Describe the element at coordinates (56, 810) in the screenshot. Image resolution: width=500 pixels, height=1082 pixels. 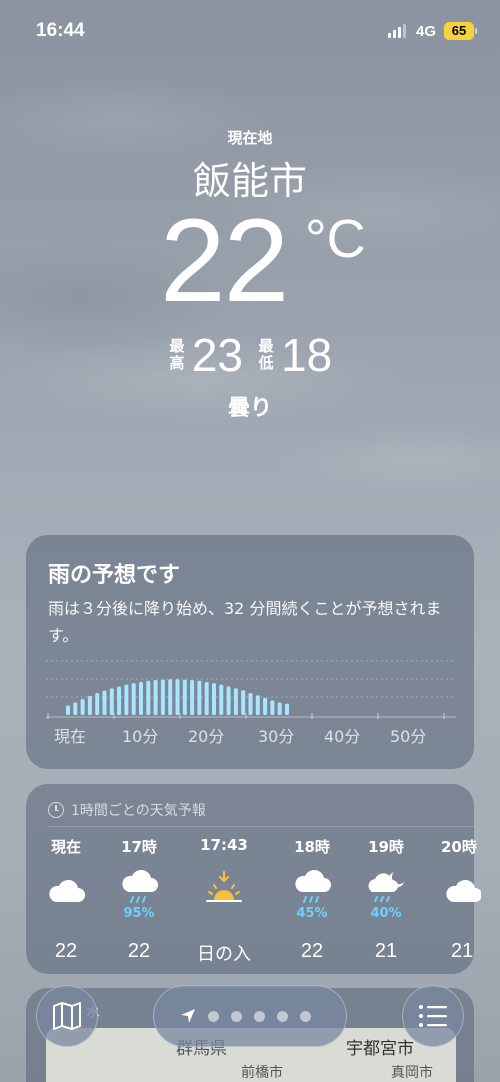
I see `clock-icon` at that location.